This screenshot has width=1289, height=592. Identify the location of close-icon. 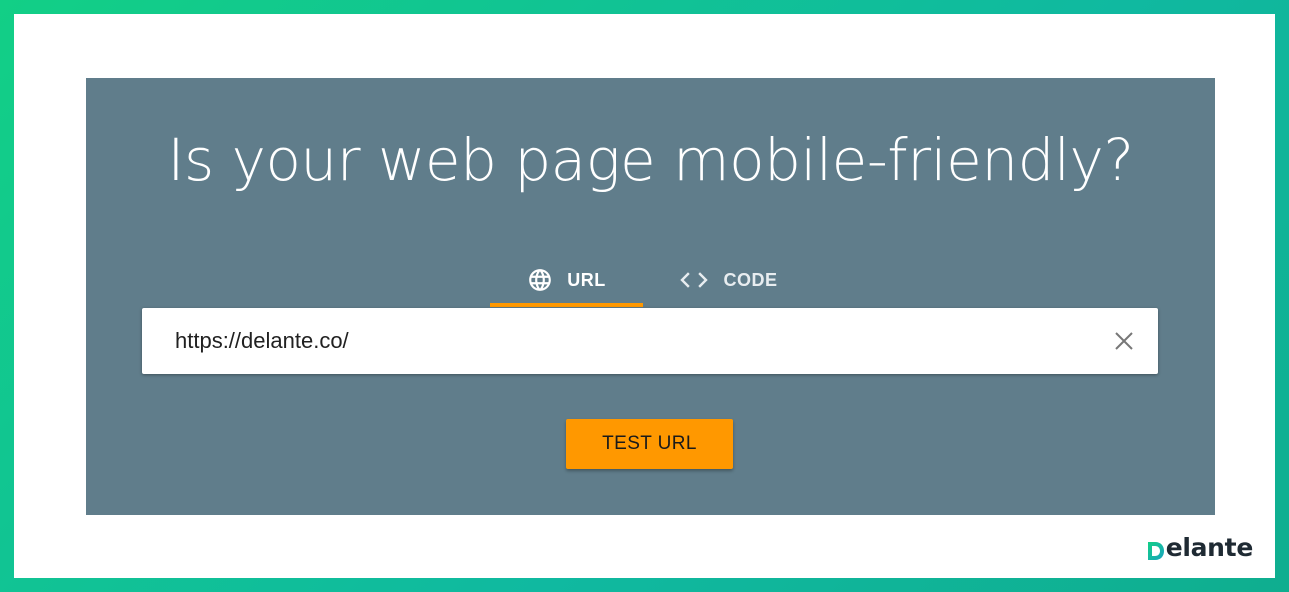
(1124, 341).